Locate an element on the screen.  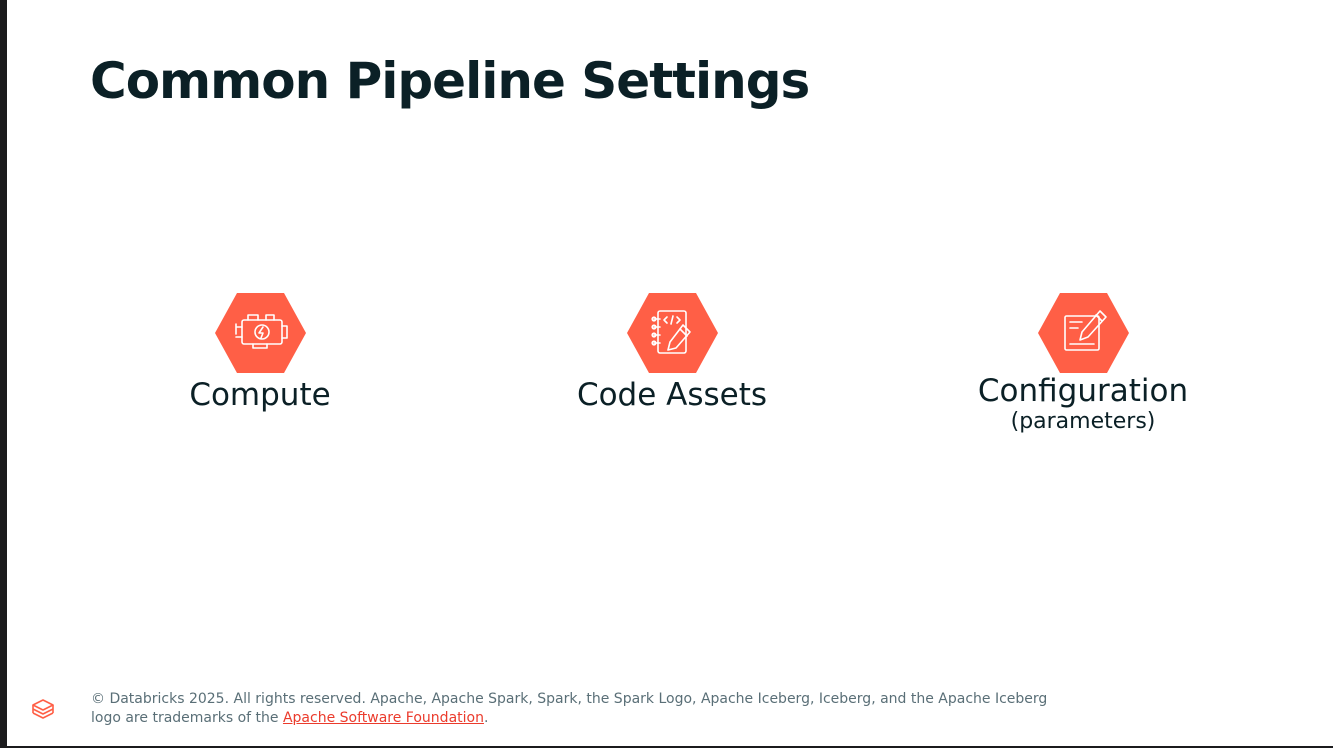
code-assets-item: Code Assets is located at coordinates (672, 353).